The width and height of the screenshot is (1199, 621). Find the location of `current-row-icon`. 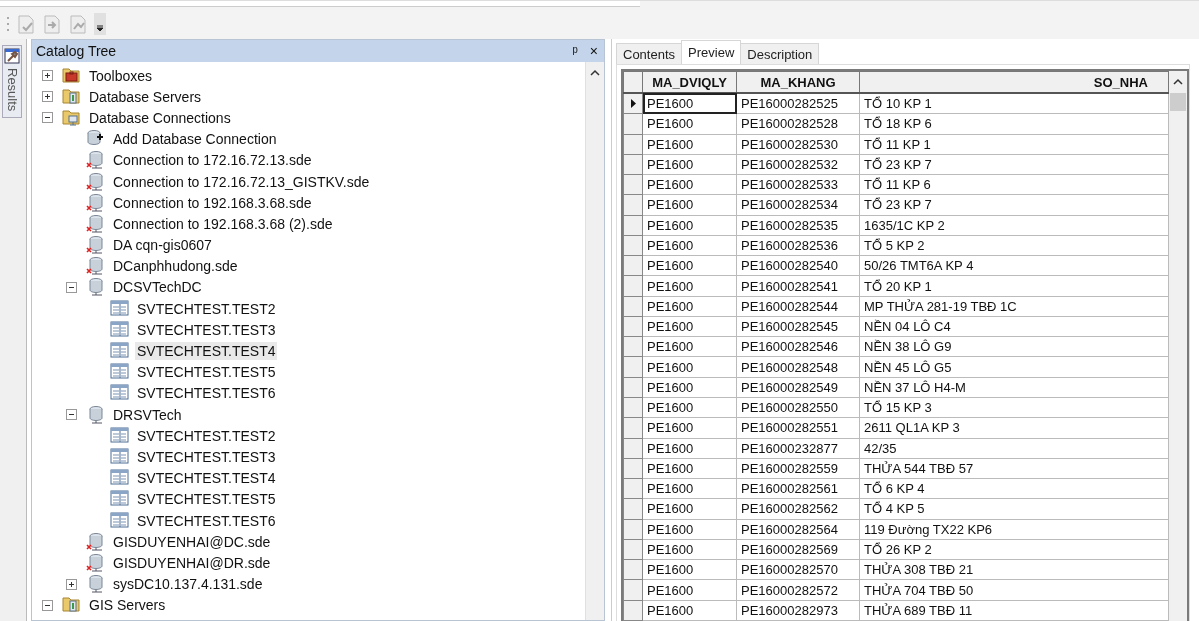

current-row-icon is located at coordinates (633, 104).